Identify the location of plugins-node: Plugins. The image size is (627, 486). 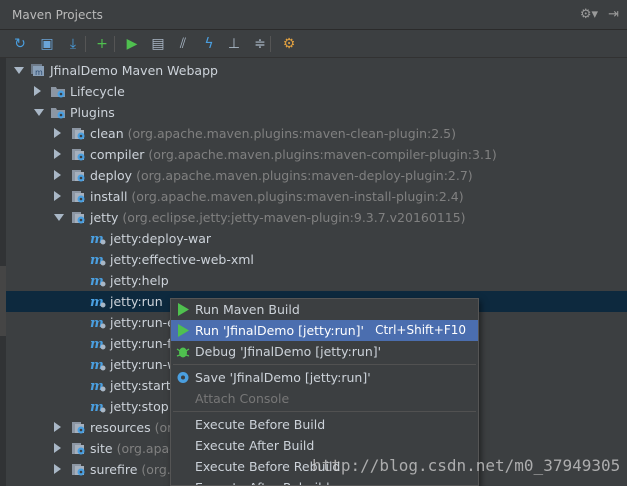
(316, 112).